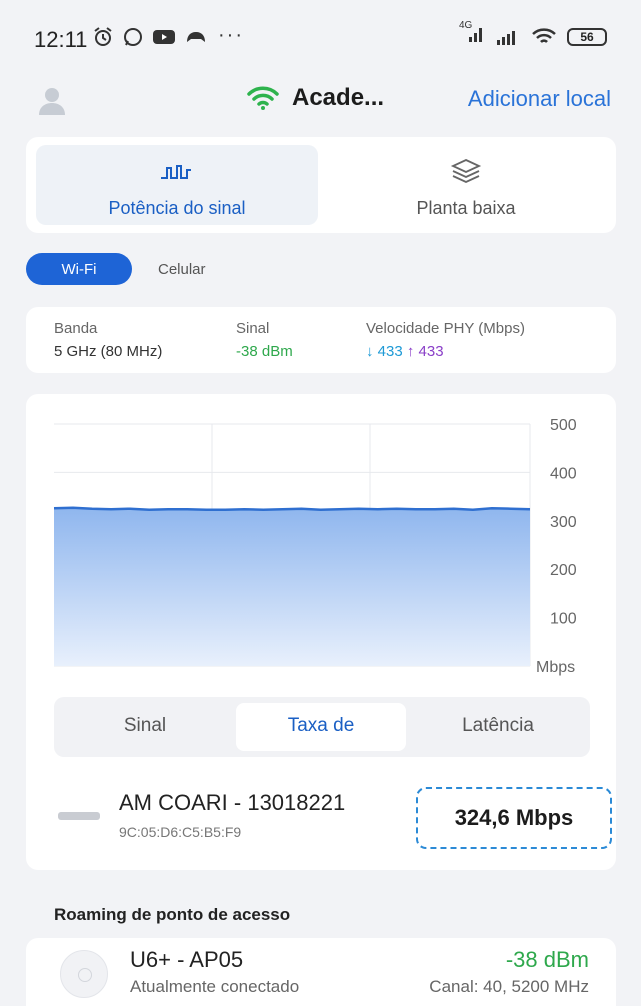  I want to click on throughput-line, so click(292, 508).